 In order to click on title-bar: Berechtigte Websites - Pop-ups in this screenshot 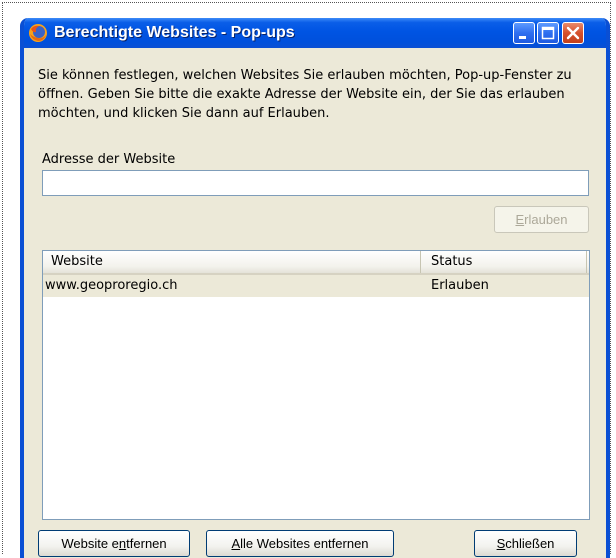, I will do `click(315, 33)`.